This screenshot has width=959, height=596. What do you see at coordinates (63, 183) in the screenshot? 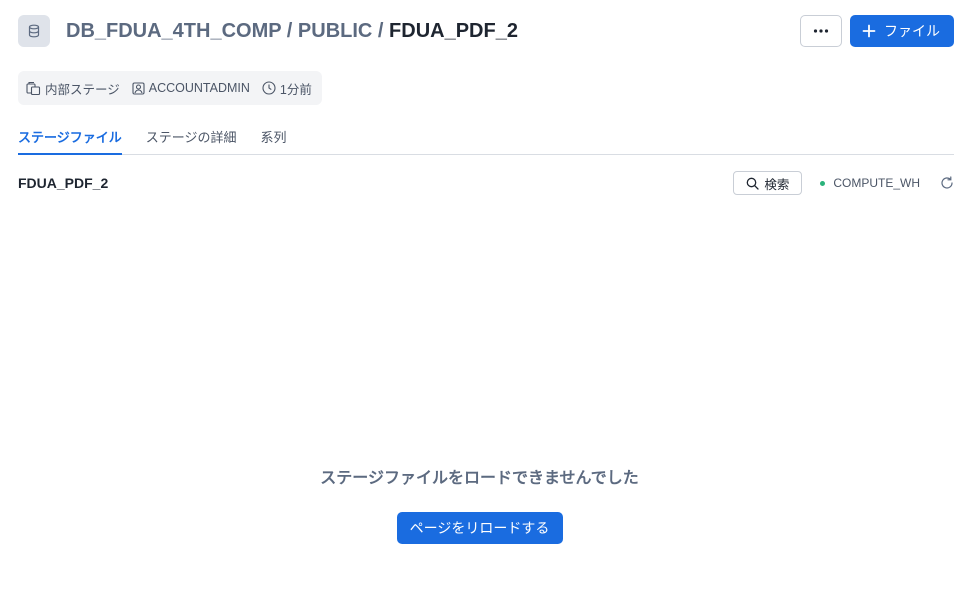
I see `stage-name-title: FDUA_PDF_2` at bounding box center [63, 183].